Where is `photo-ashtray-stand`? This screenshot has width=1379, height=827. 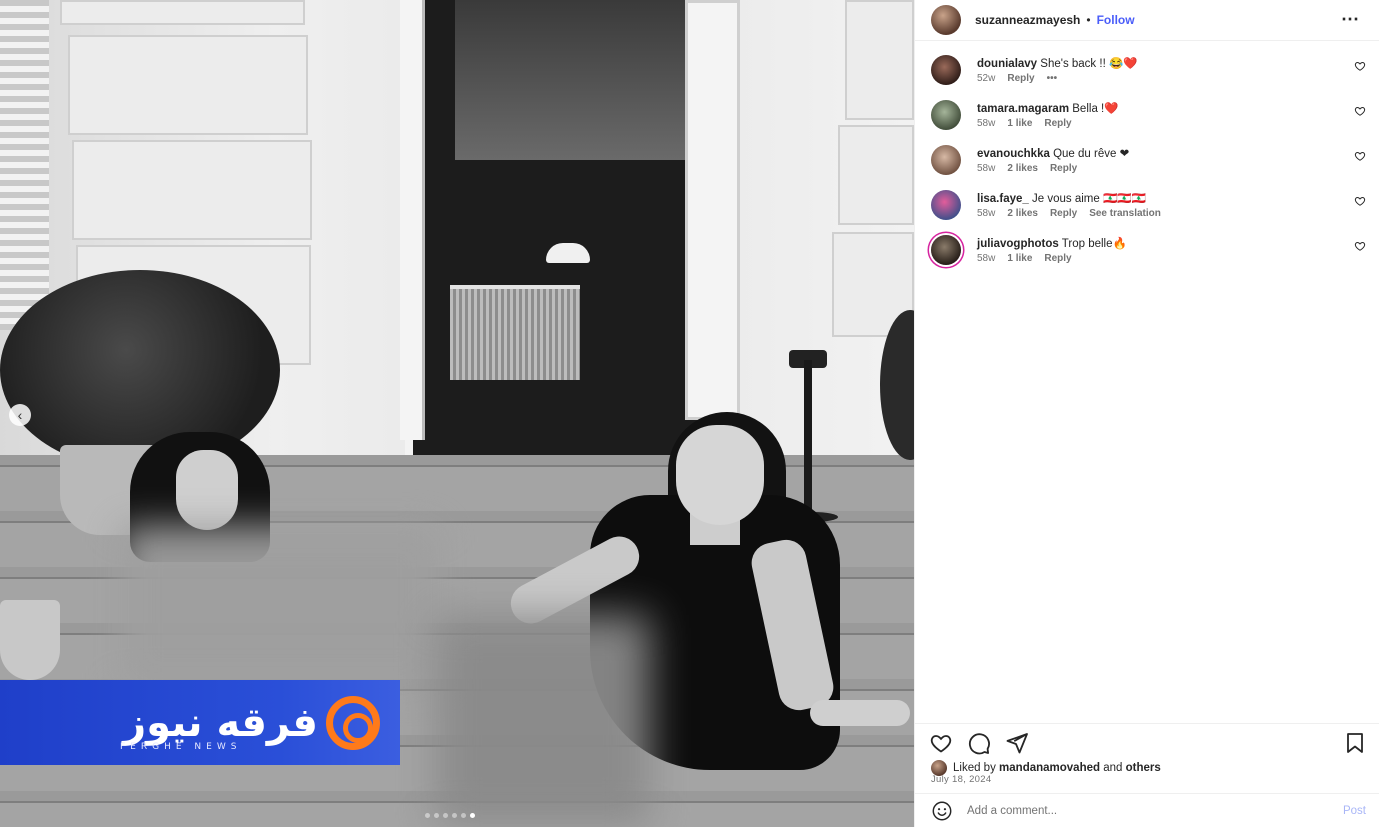 photo-ashtray-stand is located at coordinates (808, 440).